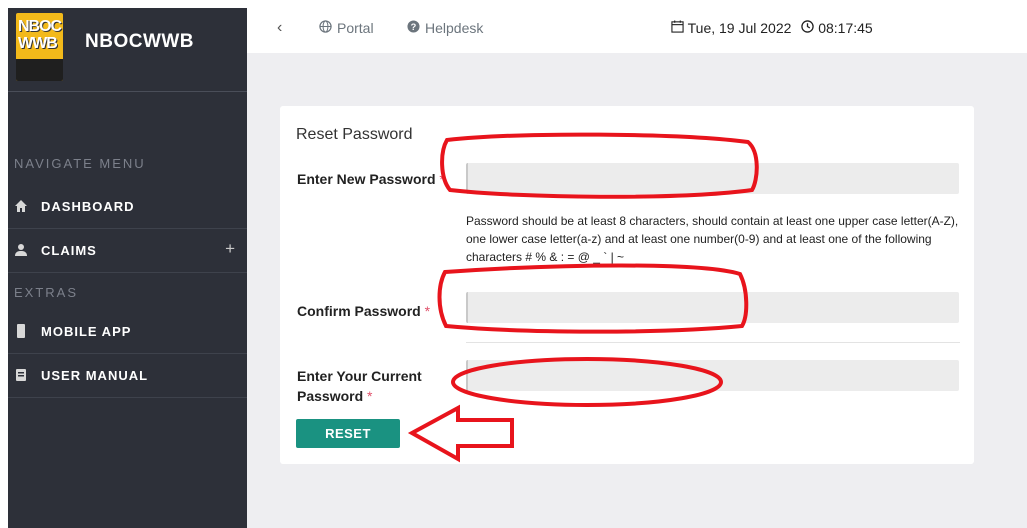 Image resolution: width=1027 pixels, height=528 pixels. What do you see at coordinates (325, 28) in the screenshot?
I see `globe-icon` at bounding box center [325, 28].